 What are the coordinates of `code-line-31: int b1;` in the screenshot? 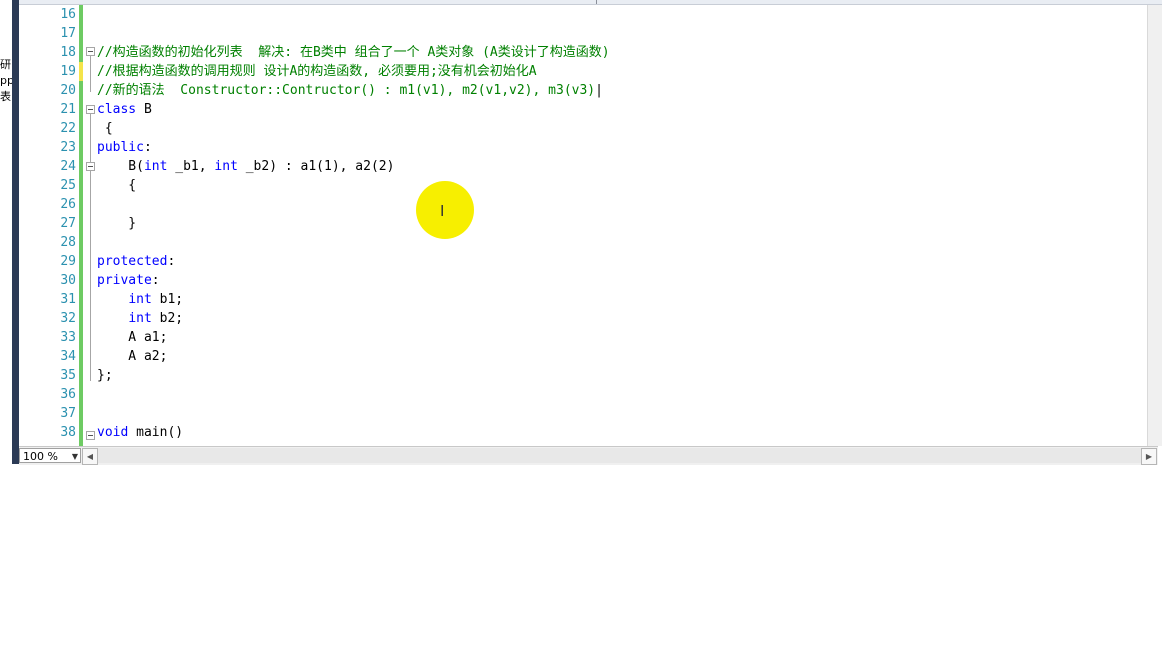 It's located at (140, 299).